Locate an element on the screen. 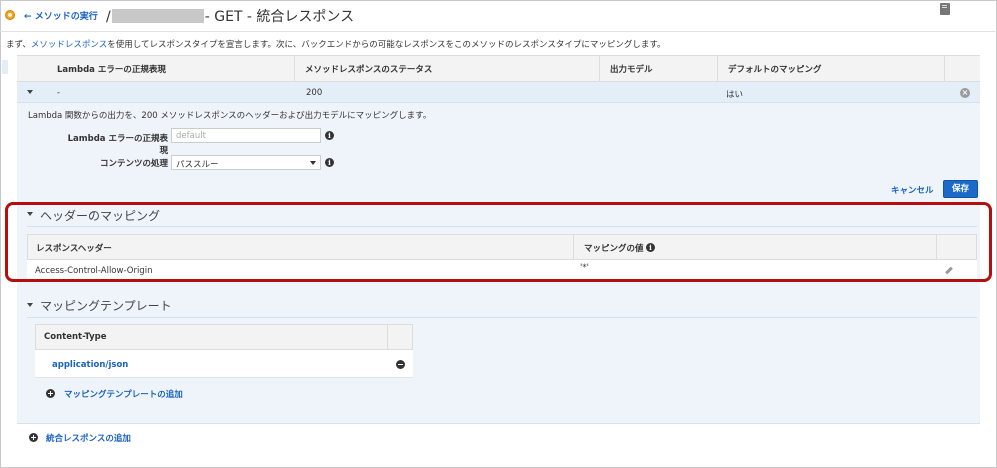 Image resolution: width=997 pixels, height=468 pixels. delete-response-icon: × is located at coordinates (965, 93).